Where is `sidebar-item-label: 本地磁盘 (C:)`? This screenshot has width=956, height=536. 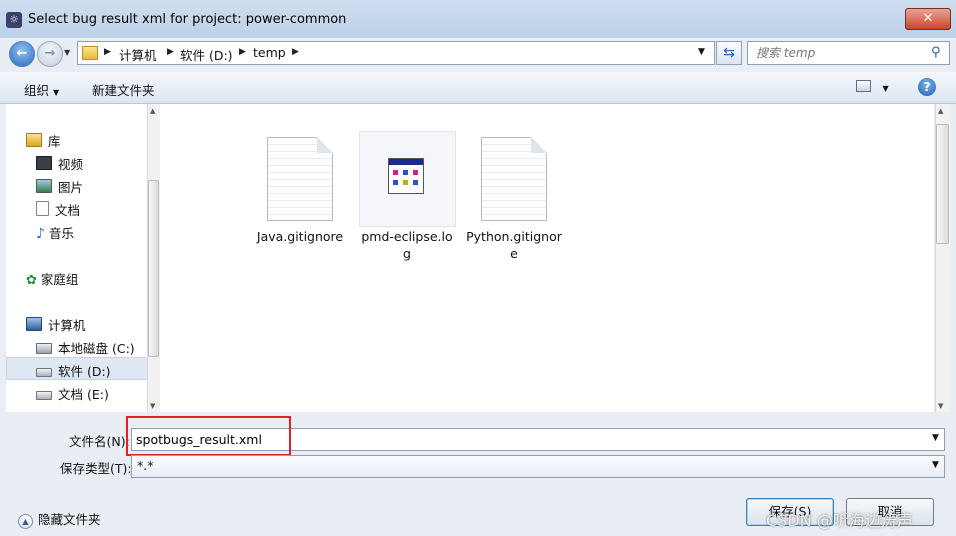
sidebar-item-label: 本地磁盘 (C:) is located at coordinates (96, 348).